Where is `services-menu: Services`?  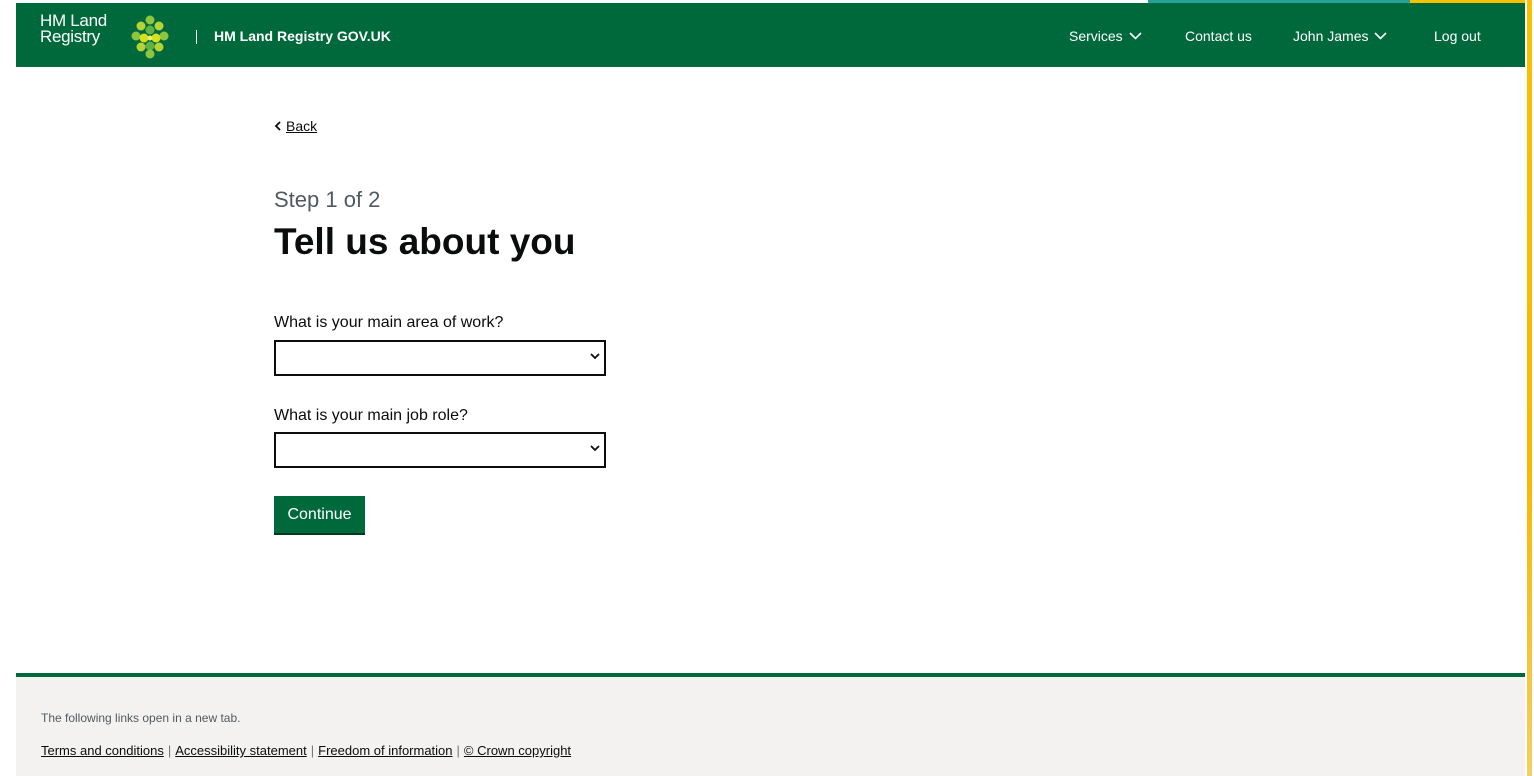 services-menu: Services is located at coordinates (1105, 36).